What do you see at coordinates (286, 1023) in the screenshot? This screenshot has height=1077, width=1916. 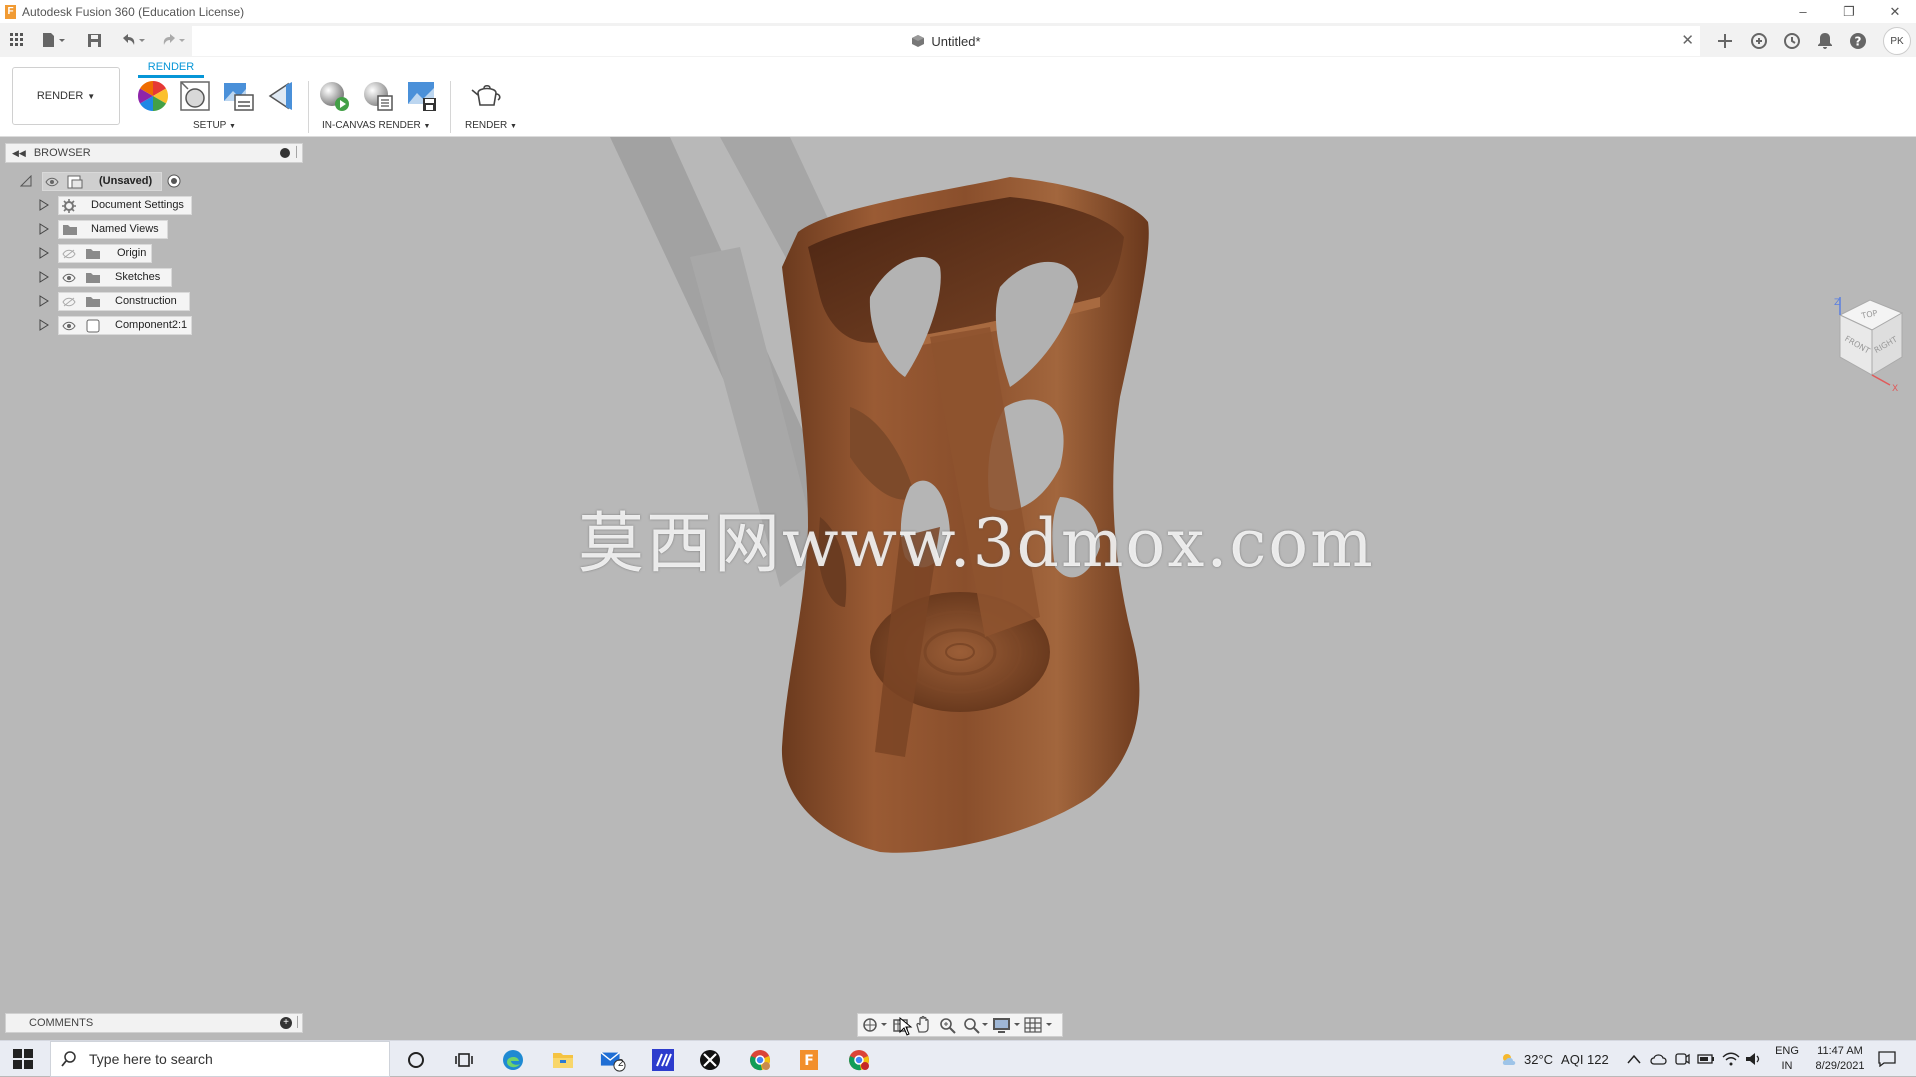 I see `add-comment-icon: +` at bounding box center [286, 1023].